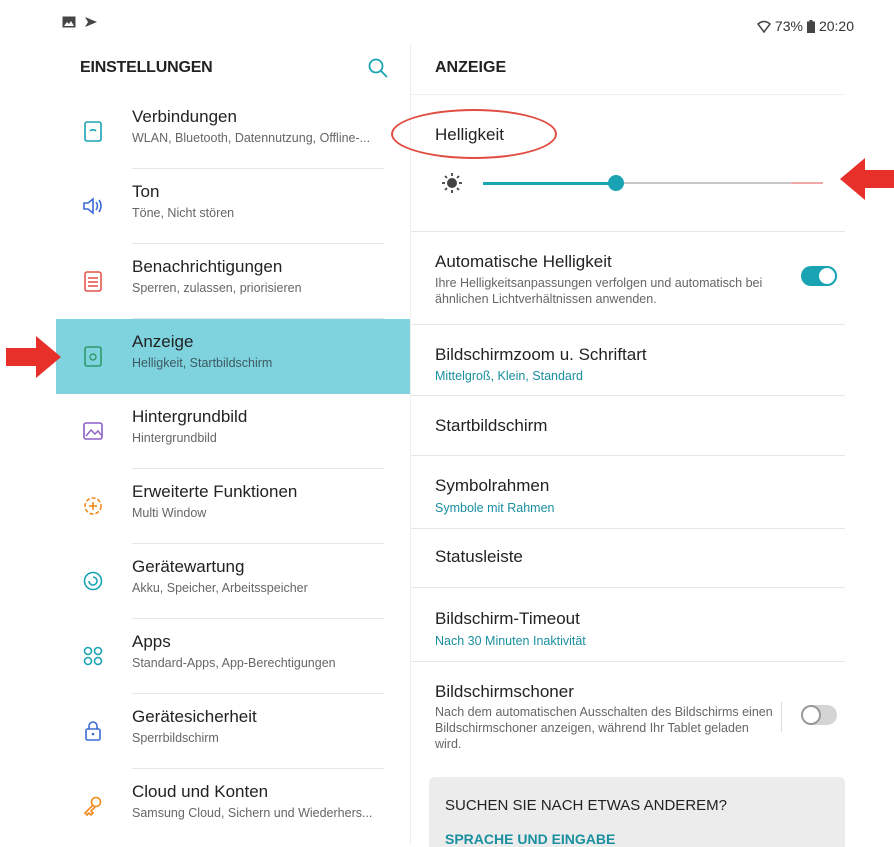 This screenshot has height=847, width=894. I want to click on screen-timeout-value: Nach 30 Minuten Inaktivität, so click(510, 641).